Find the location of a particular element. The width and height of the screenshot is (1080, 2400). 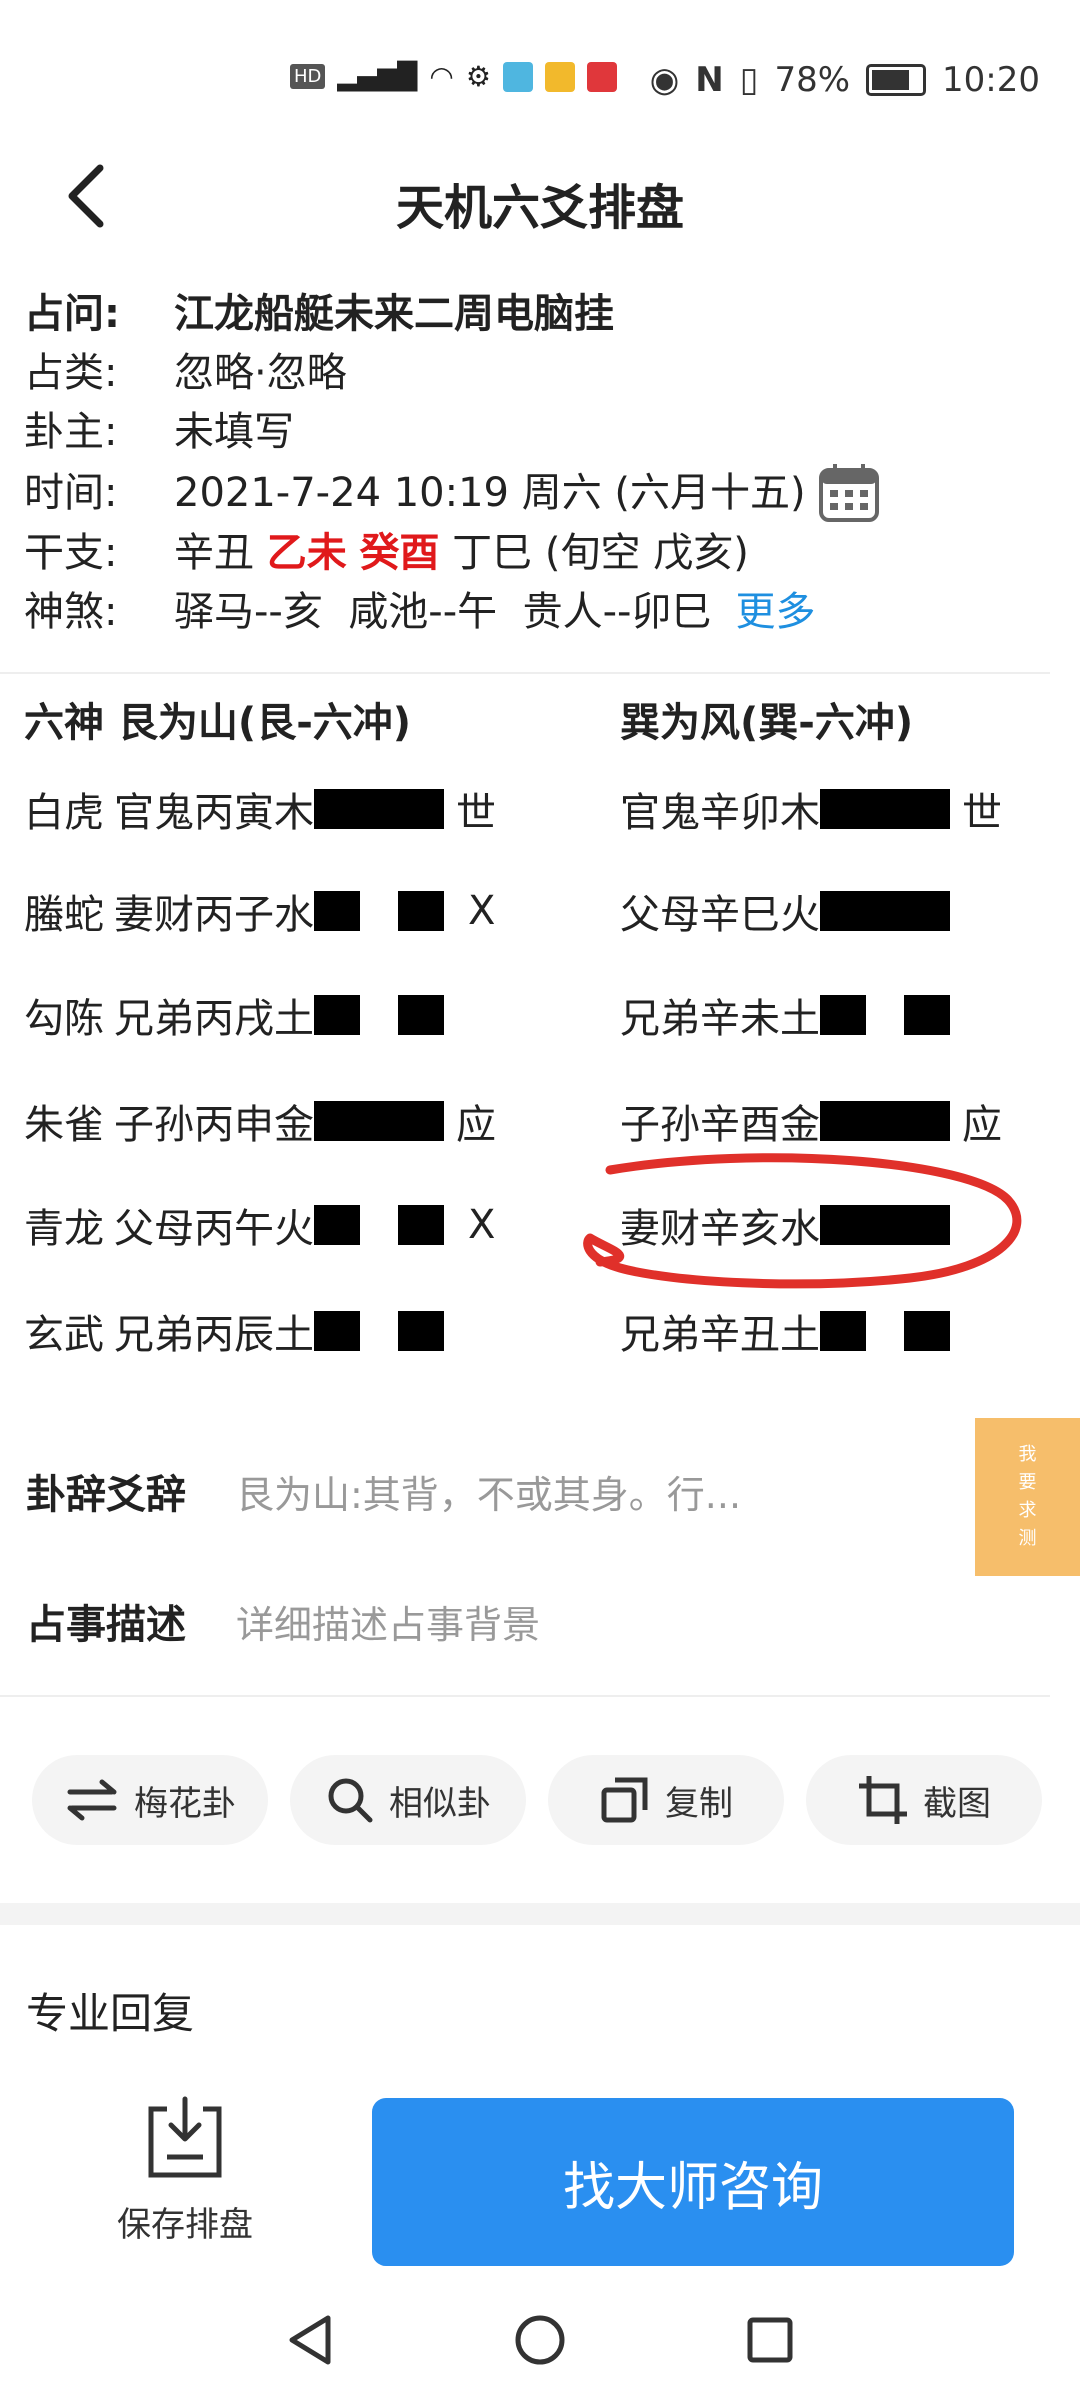

nav-recents-icon is located at coordinates (770, 2340).